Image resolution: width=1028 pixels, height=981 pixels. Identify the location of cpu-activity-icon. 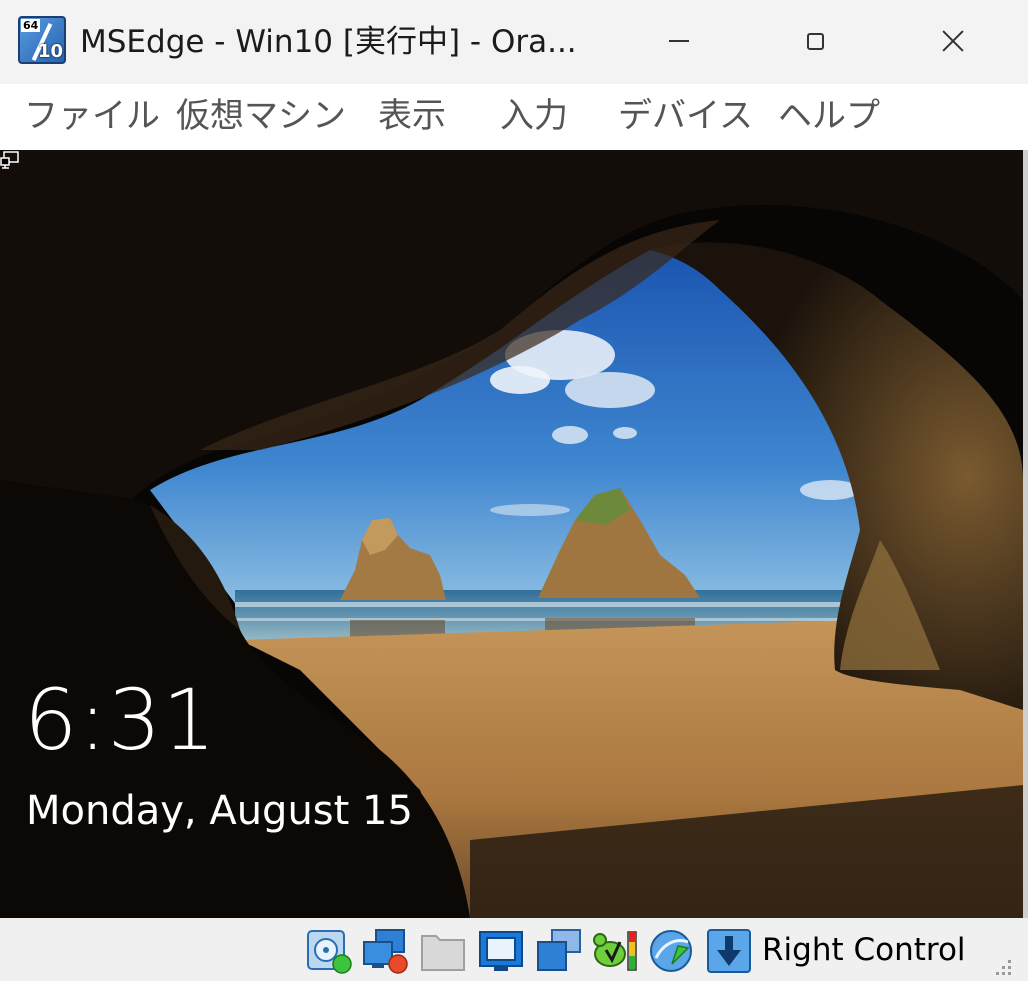
(615, 951).